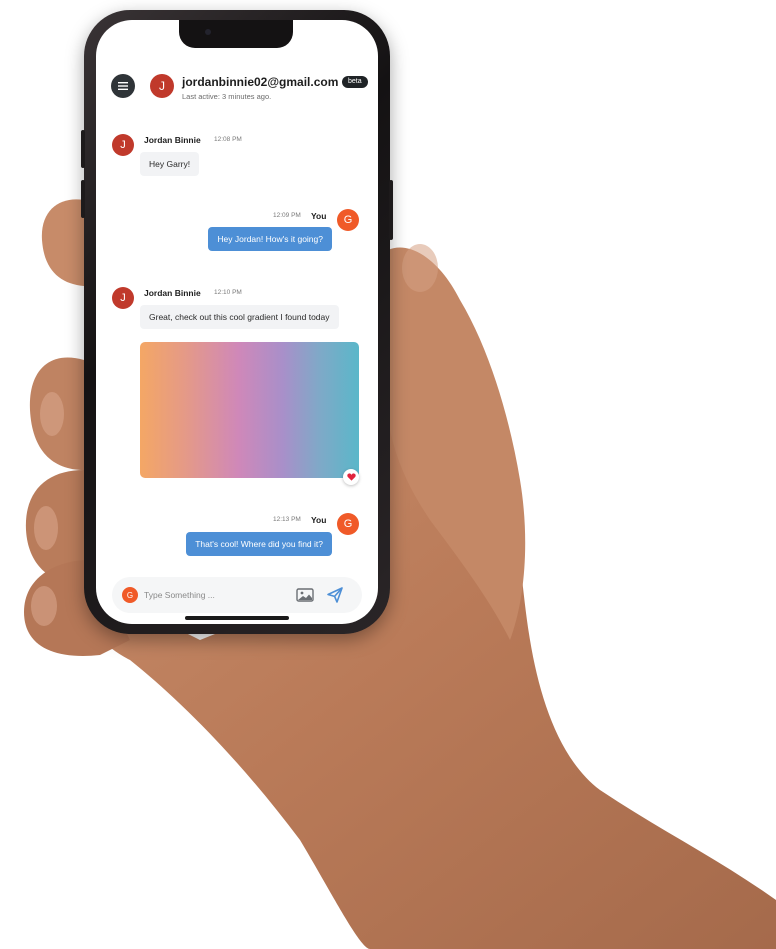  What do you see at coordinates (335, 595) in the screenshot?
I see `send-icon` at bounding box center [335, 595].